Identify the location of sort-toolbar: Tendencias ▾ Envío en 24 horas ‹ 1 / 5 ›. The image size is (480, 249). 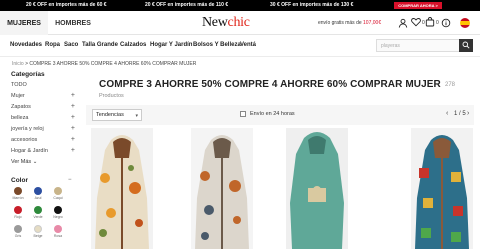
(280, 115).